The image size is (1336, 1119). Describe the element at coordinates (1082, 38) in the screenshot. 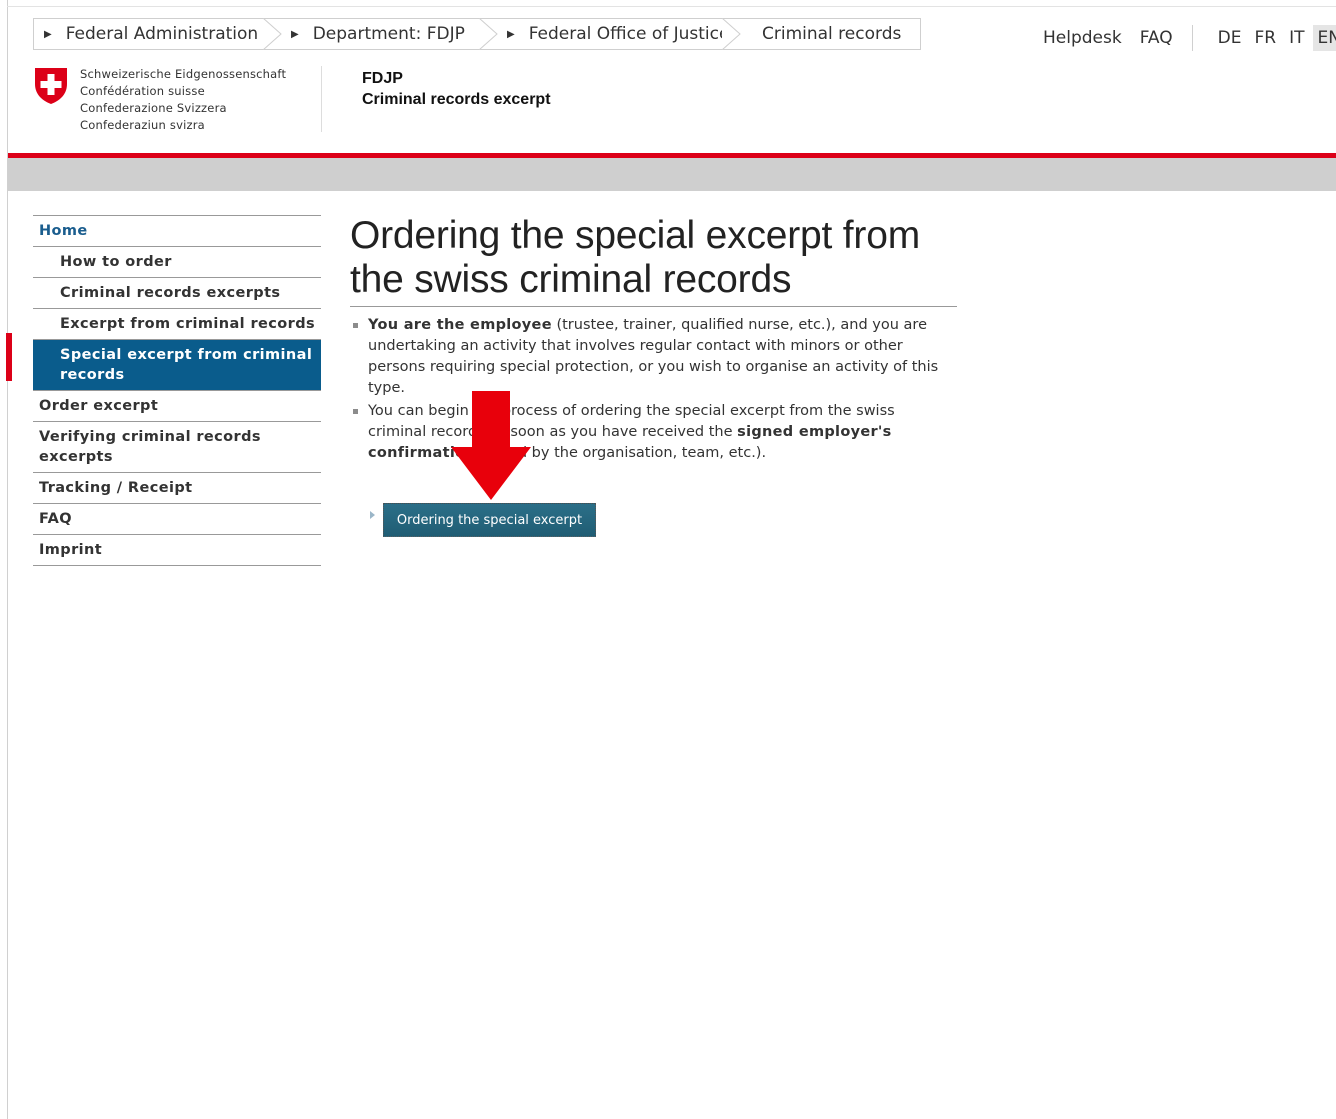

I see `helpdesk-link: Helpdesk` at that location.